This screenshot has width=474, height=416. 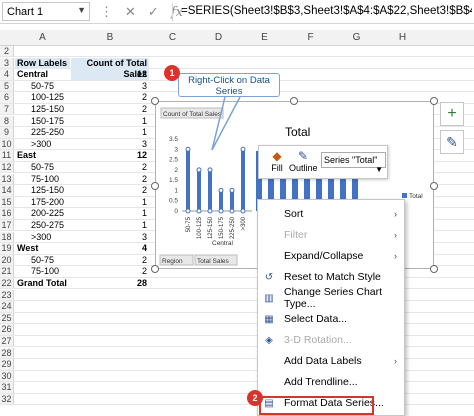 What do you see at coordinates (316, 405) in the screenshot?
I see `highlight-box` at bounding box center [316, 405].